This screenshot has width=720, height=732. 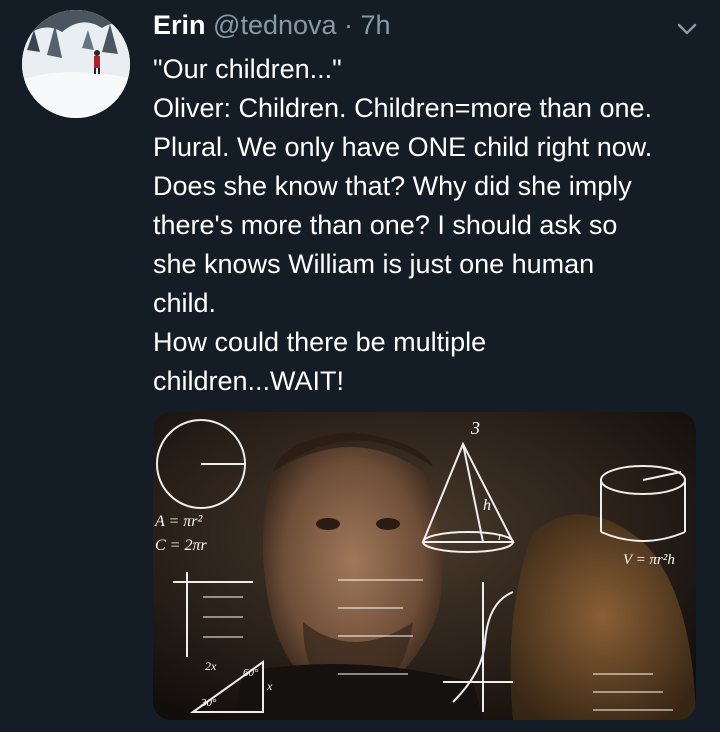 I want to click on tweet-text-line: children...WAIT!, so click(x=249, y=381).